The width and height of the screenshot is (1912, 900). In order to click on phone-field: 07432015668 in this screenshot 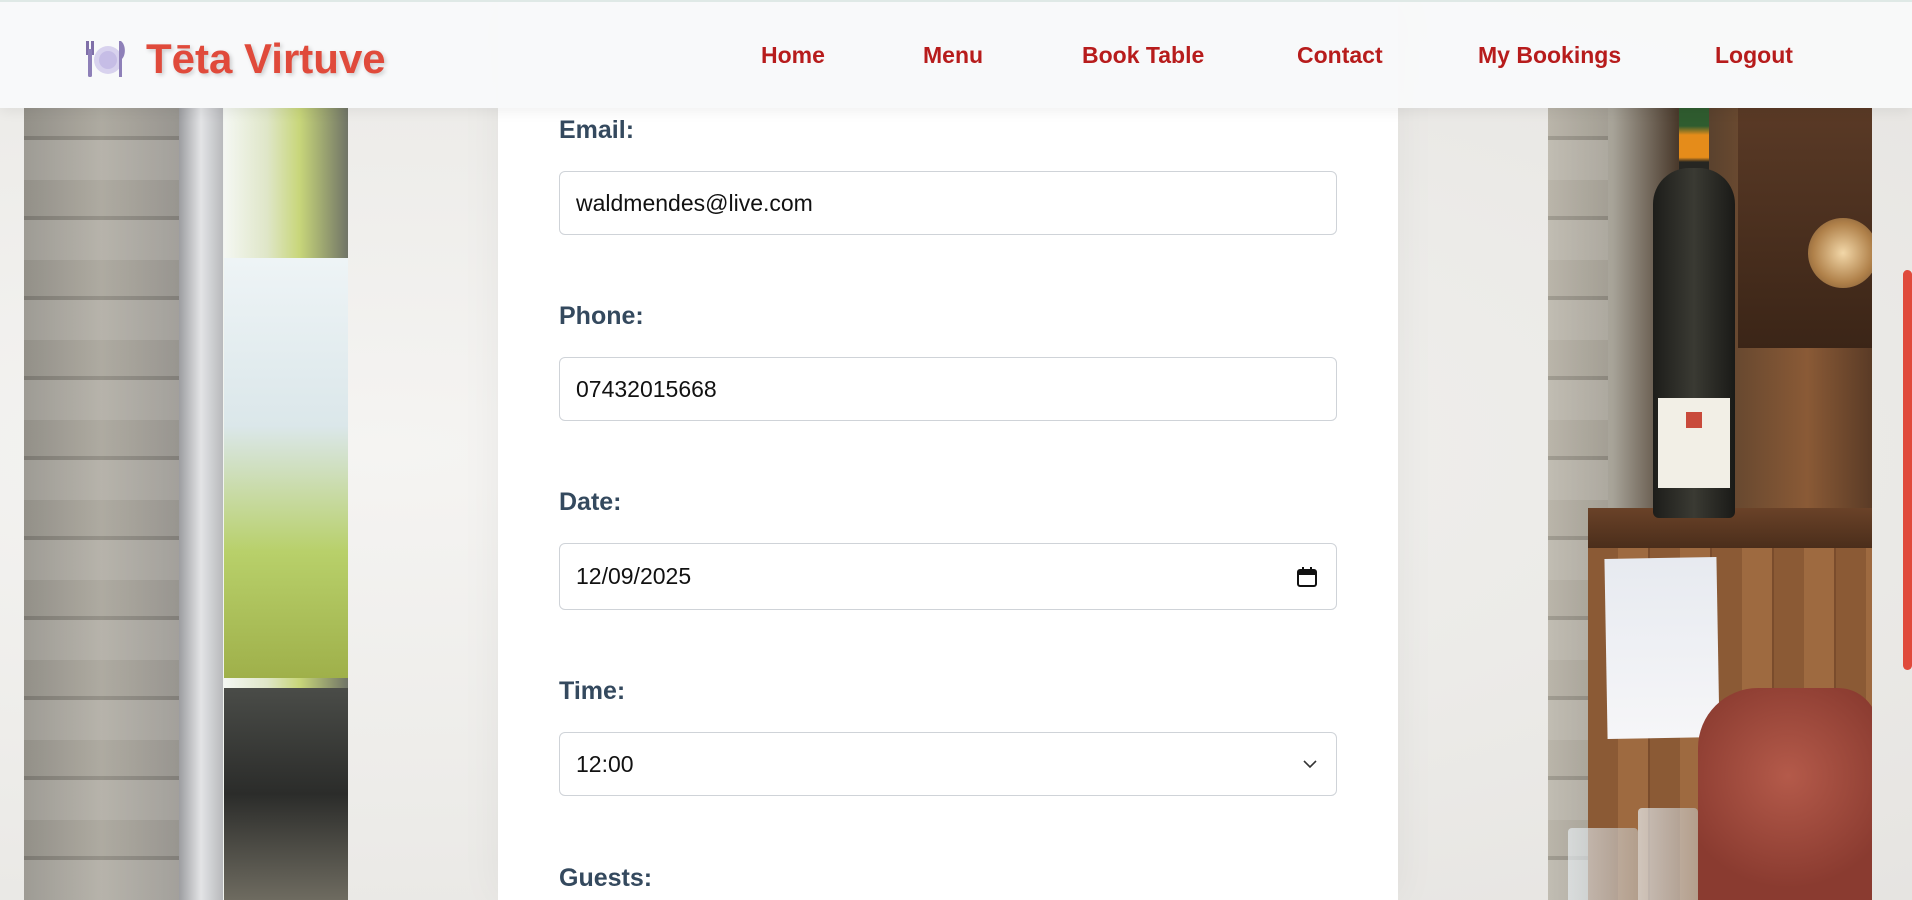, I will do `click(948, 389)`.